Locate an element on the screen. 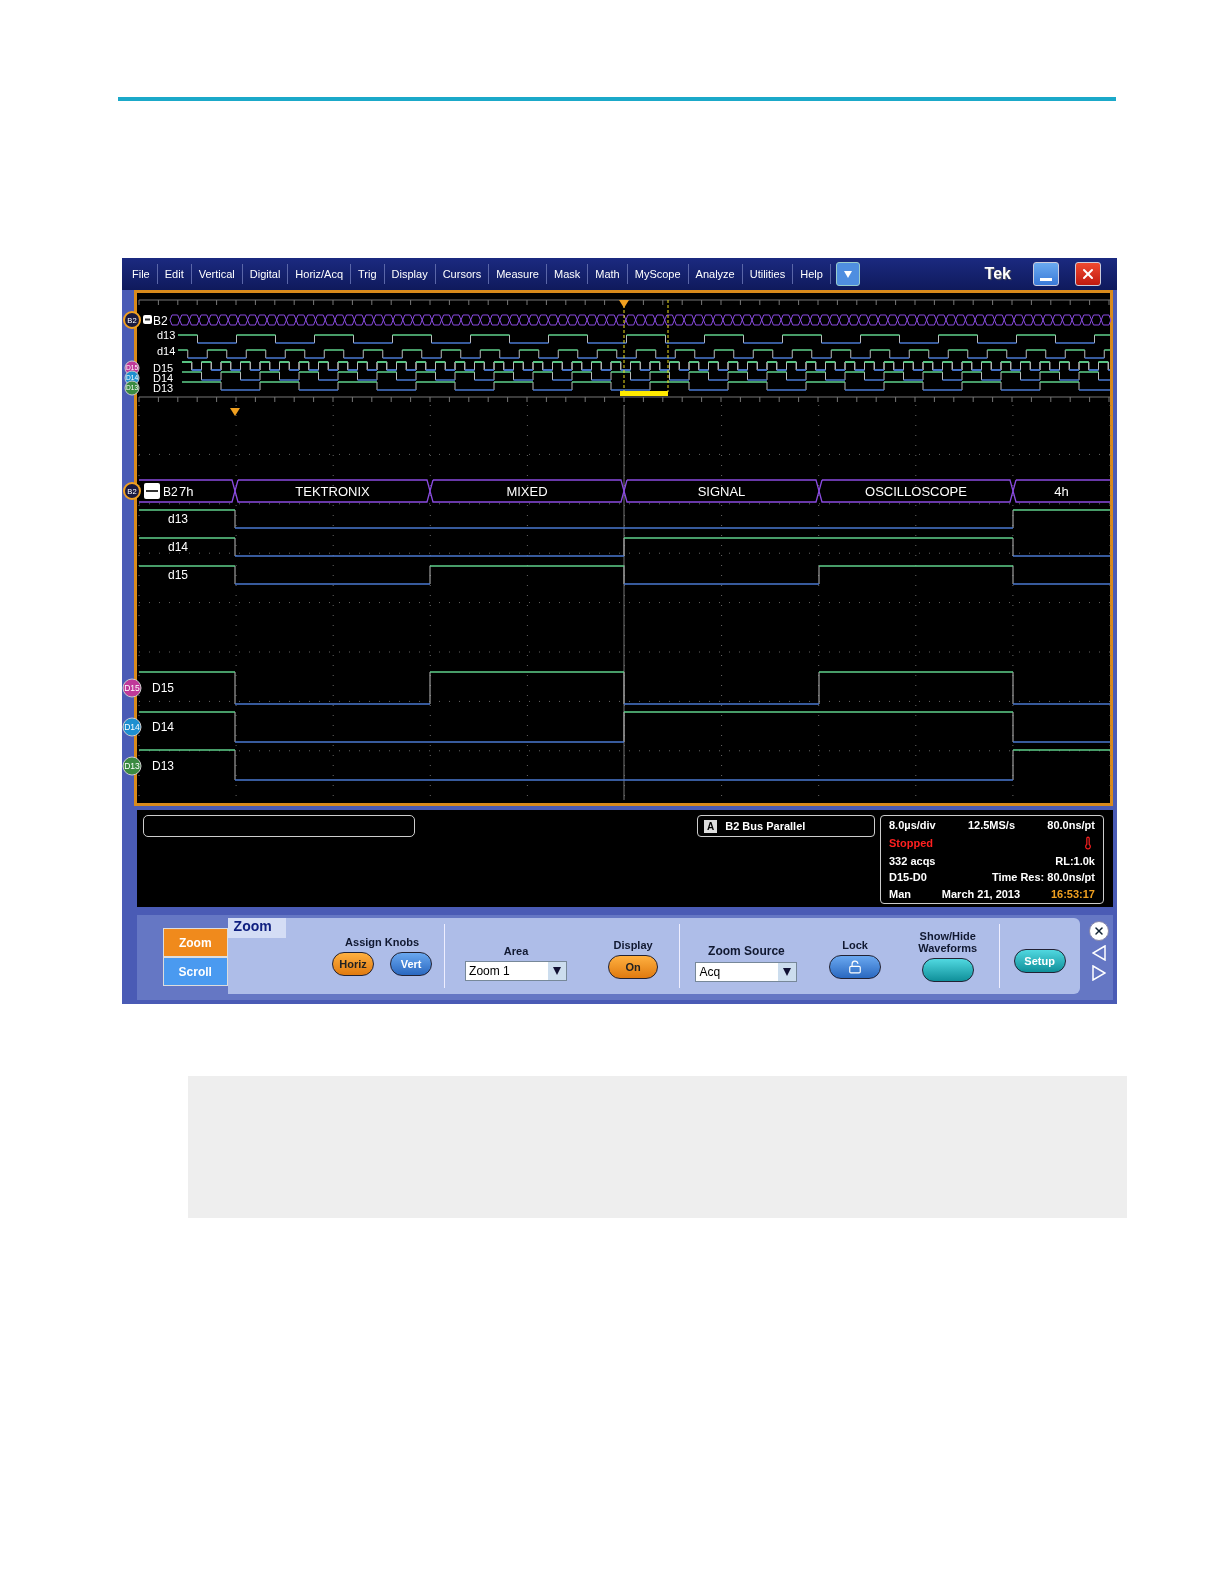 The image size is (1224, 1584). readout-text: 8.0µs/div is located at coordinates (912, 825).